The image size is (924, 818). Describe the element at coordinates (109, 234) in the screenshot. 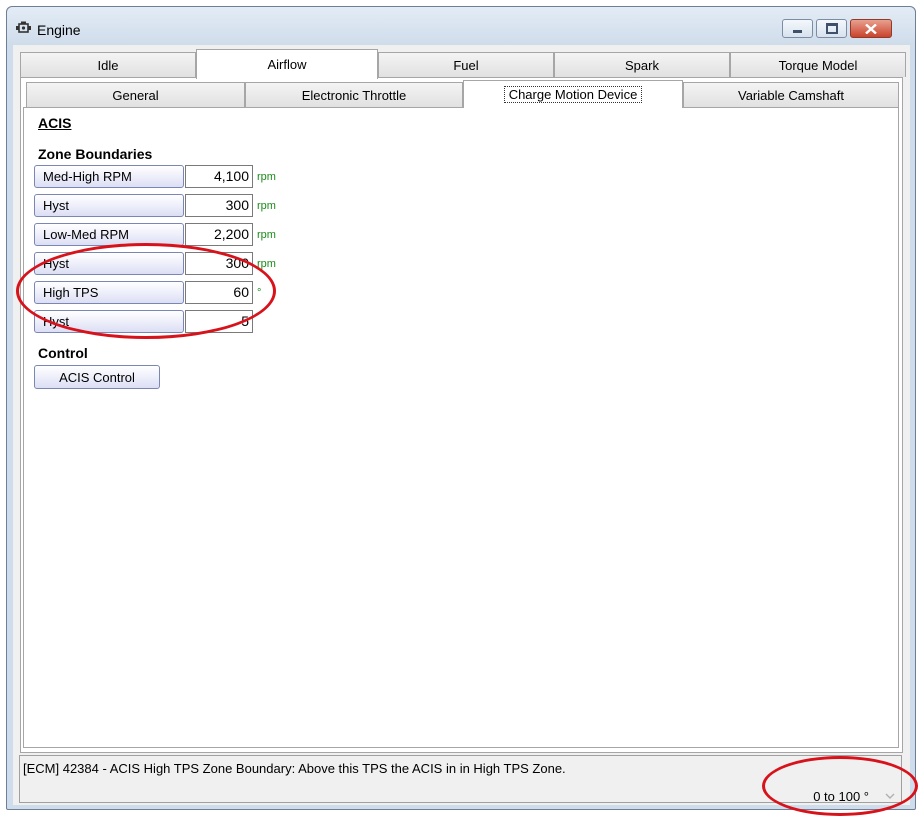

I see `param-label-button: Low-Med RPM` at that location.